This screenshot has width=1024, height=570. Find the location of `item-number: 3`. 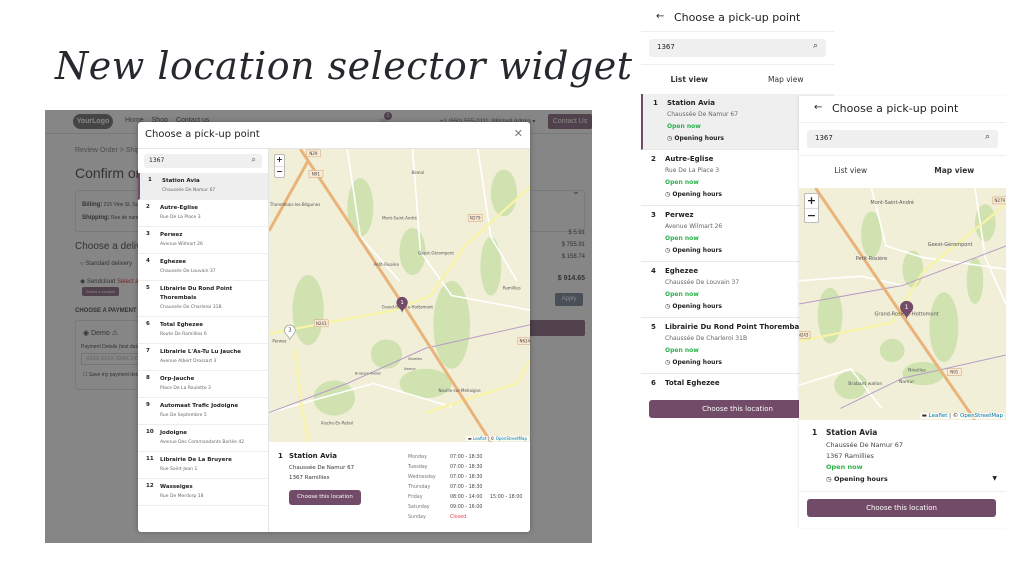

item-number: 3 is located at coordinates (148, 234).